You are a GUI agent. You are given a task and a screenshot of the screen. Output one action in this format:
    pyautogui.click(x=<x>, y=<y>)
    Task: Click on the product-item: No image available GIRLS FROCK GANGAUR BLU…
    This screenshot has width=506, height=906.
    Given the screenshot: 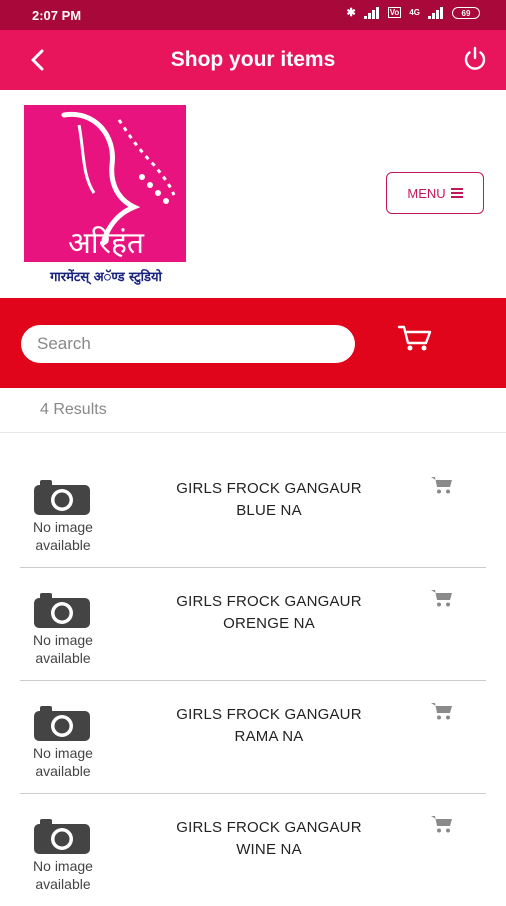 What is the action you would take?
    pyautogui.click(x=253, y=511)
    